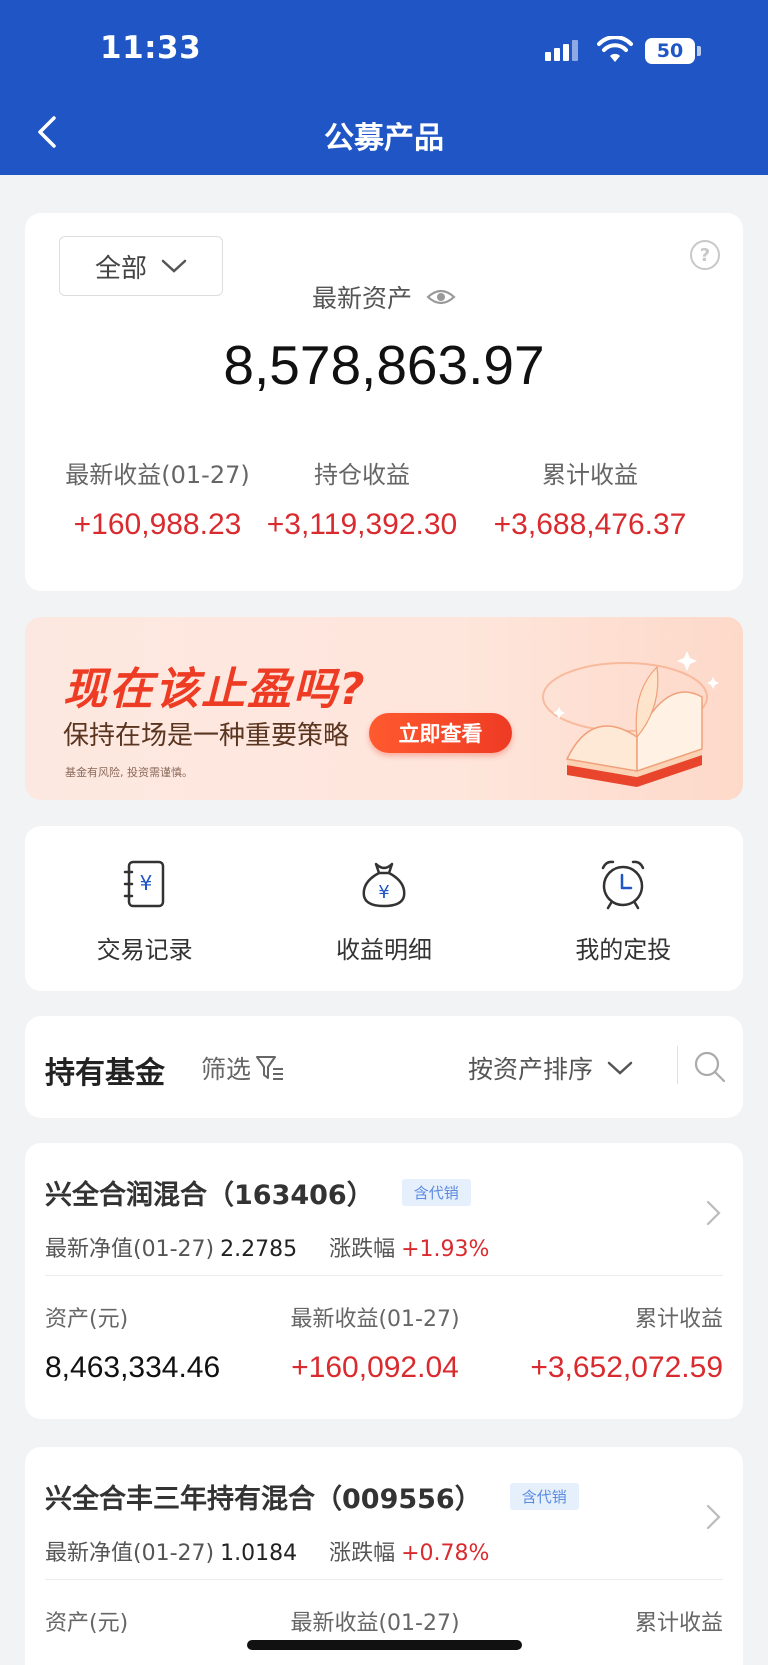 This screenshot has width=768, height=1665. I want to click on stat-label: 累计收益, so click(590, 475).